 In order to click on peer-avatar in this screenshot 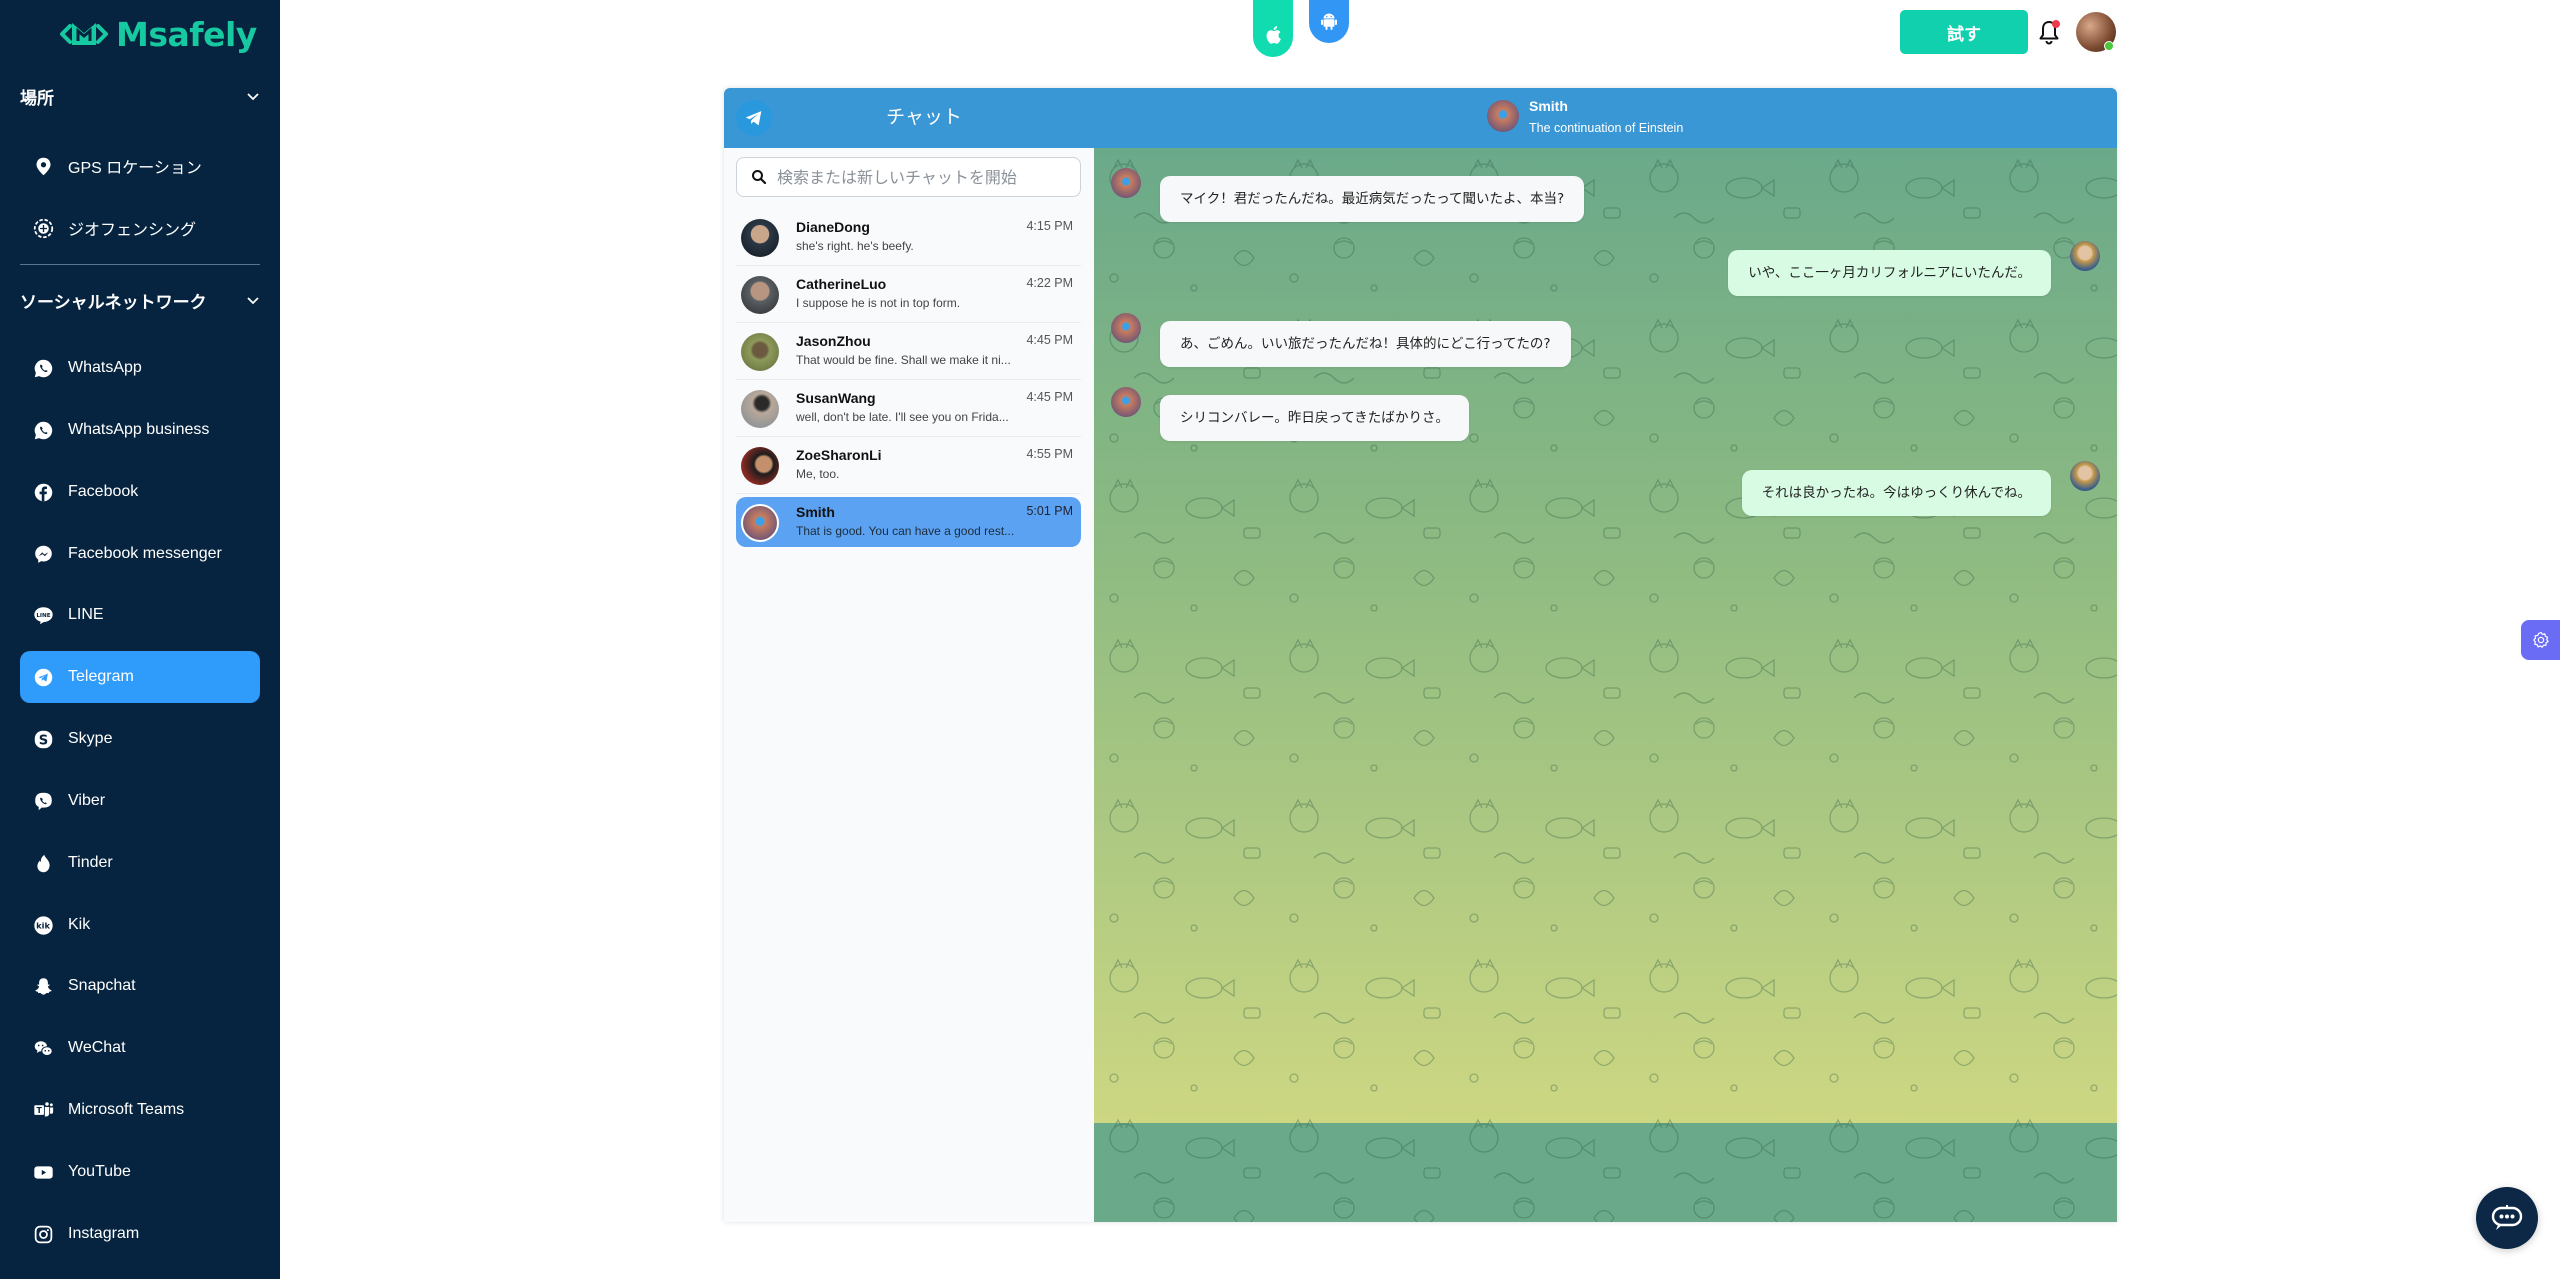, I will do `click(1503, 116)`.